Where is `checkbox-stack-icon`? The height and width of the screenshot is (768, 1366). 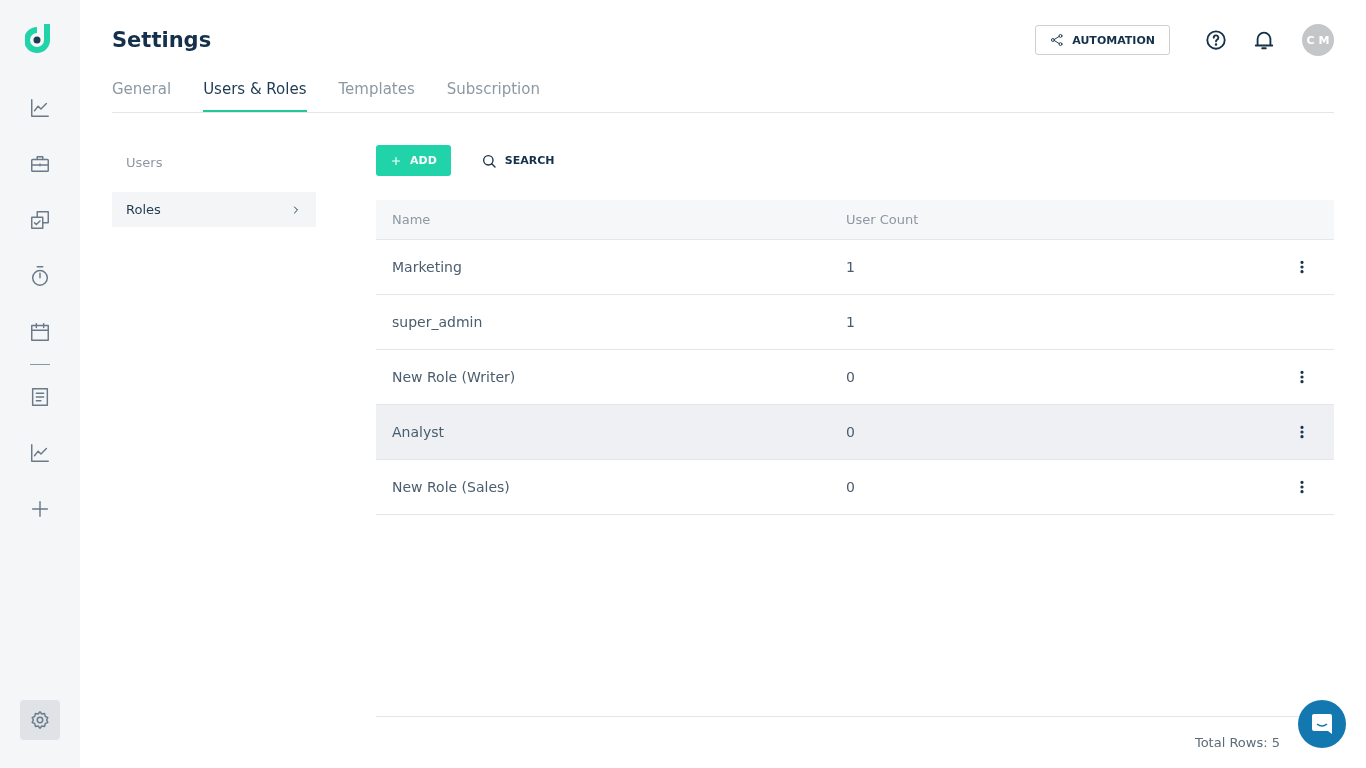 checkbox-stack-icon is located at coordinates (40, 220).